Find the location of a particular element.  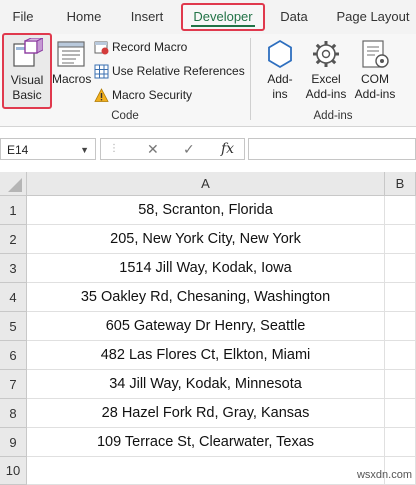

more-options-icon: ⋮ is located at coordinates (114, 148).